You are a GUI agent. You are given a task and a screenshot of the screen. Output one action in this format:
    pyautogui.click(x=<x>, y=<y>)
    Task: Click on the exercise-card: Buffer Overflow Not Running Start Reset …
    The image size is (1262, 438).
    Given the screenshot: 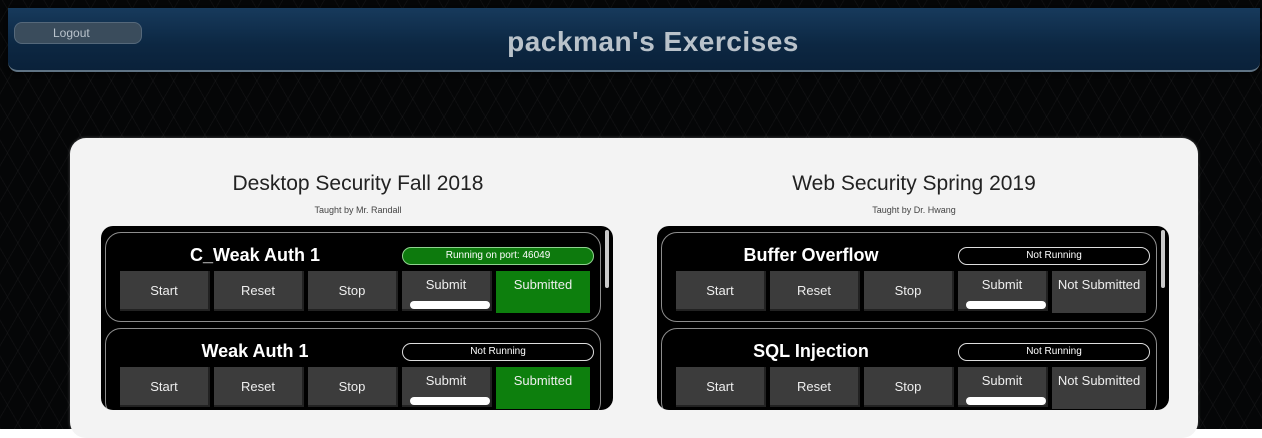 What is the action you would take?
    pyautogui.click(x=909, y=277)
    